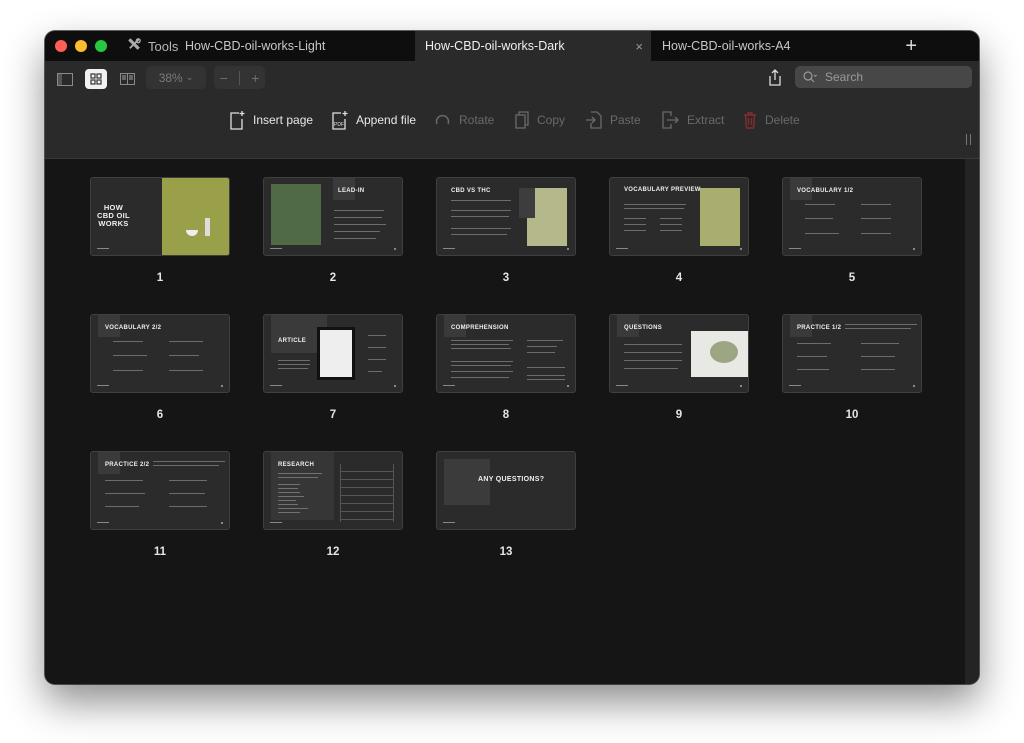 This screenshot has height=743, width=1024. I want to click on toolbar: 38% ⌄ − + Insert page PDF Append file, so click(512, 110).